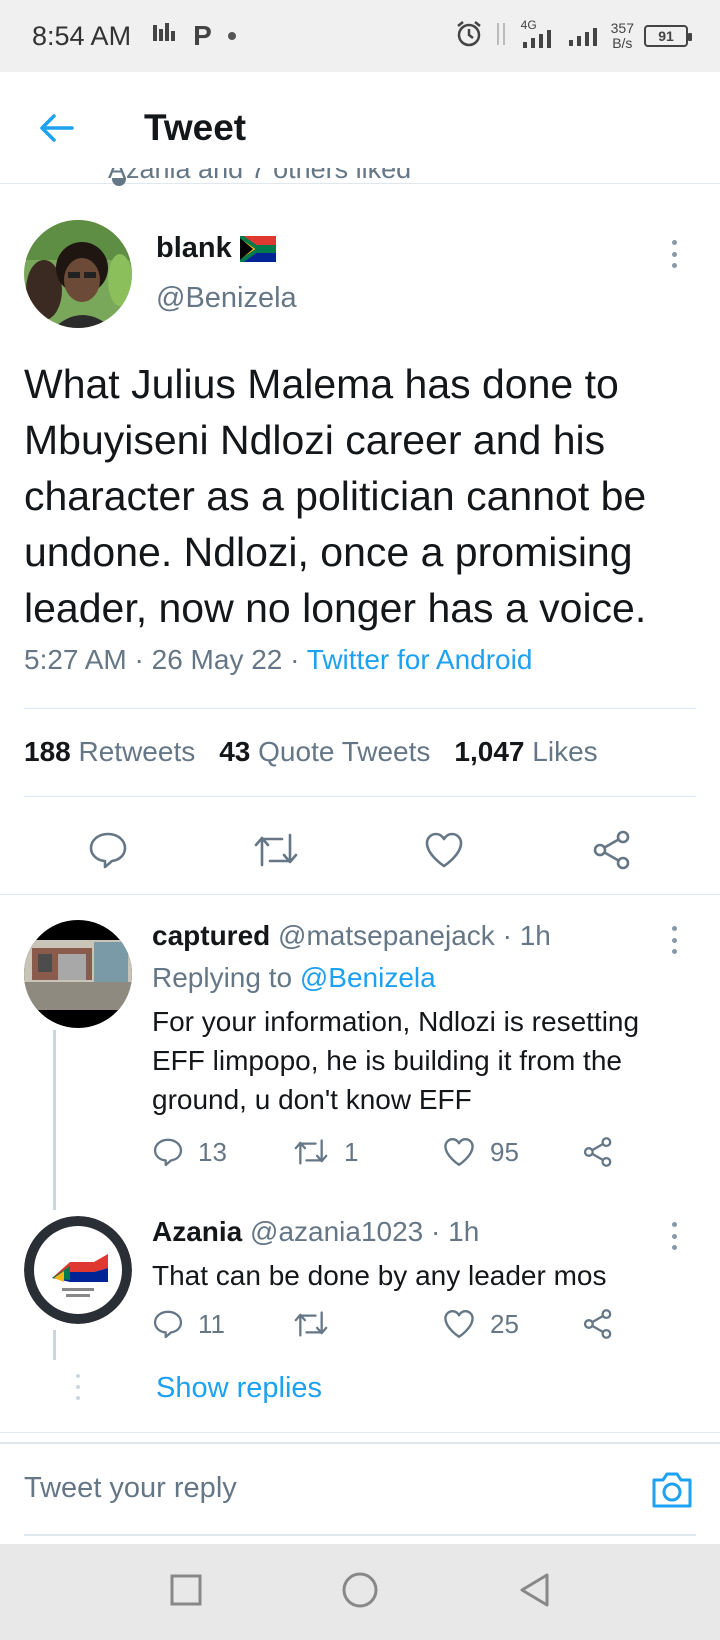  Describe the element at coordinates (360, 36) in the screenshot. I see `status-bar: 8:54 AM P 4G 357 B/s 91` at that location.